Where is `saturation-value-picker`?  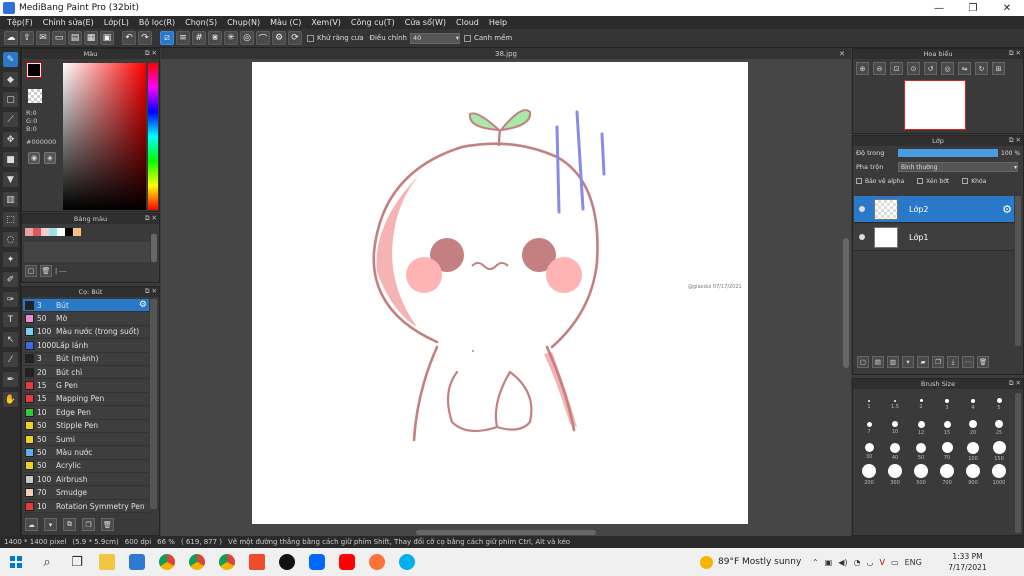 saturation-value-picker is located at coordinates (104, 136).